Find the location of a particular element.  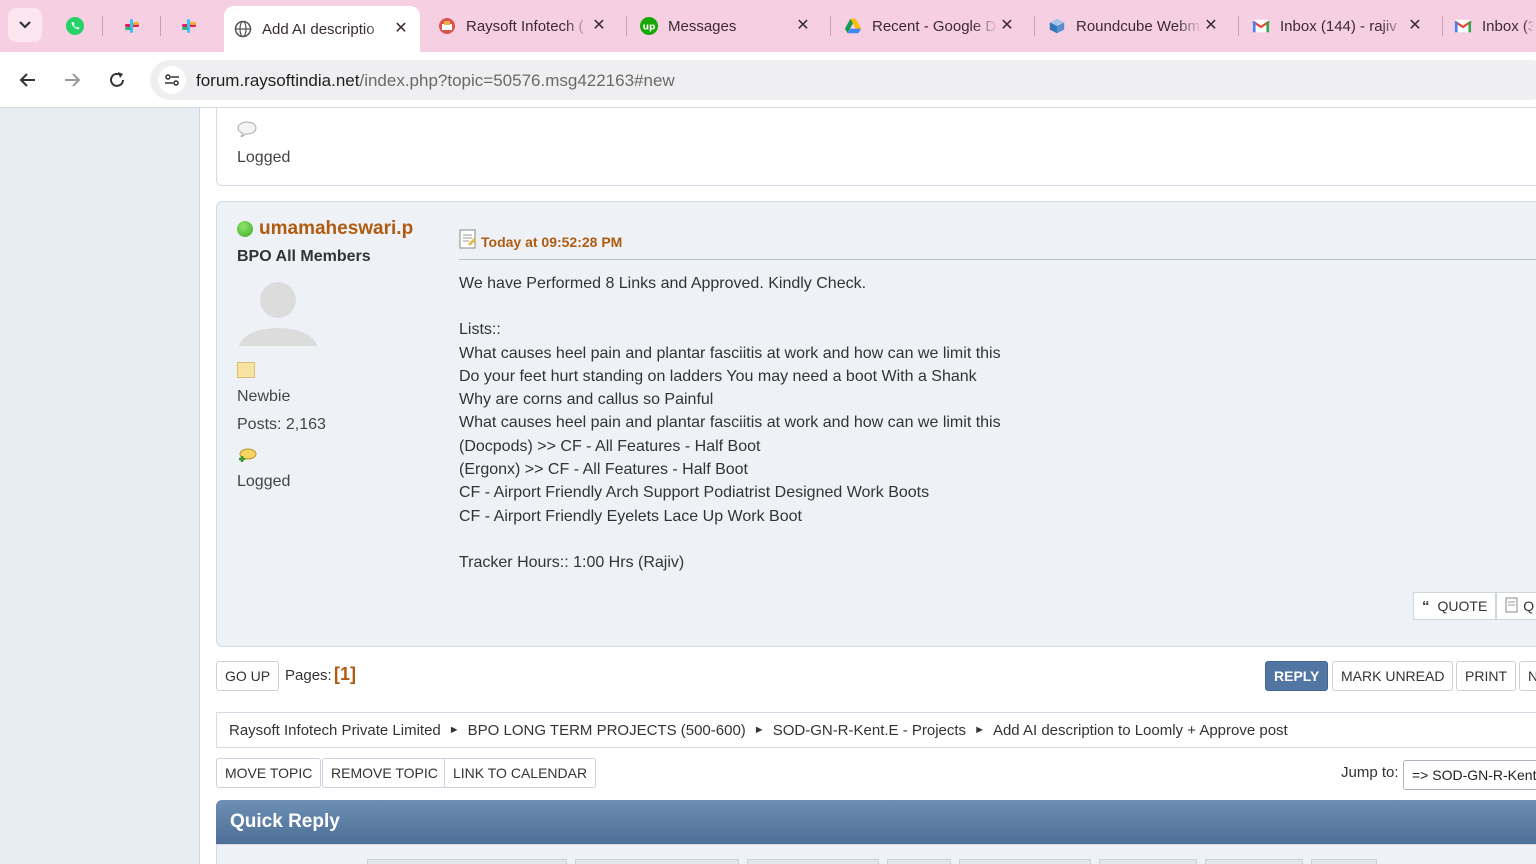

poster-username: umamaheswari.p is located at coordinates (336, 229).